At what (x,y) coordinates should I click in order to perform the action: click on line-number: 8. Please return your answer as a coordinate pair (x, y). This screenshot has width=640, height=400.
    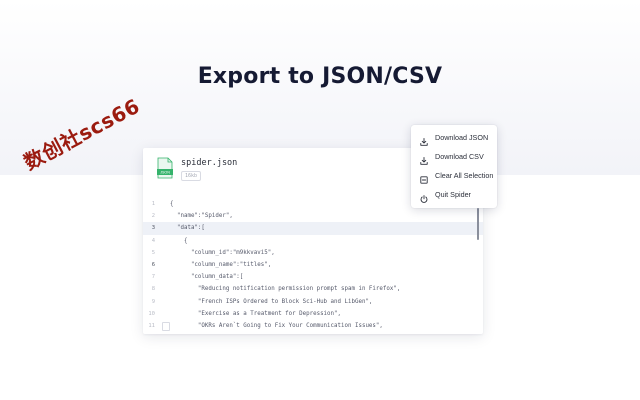
    Looking at the image, I should click on (153, 289).